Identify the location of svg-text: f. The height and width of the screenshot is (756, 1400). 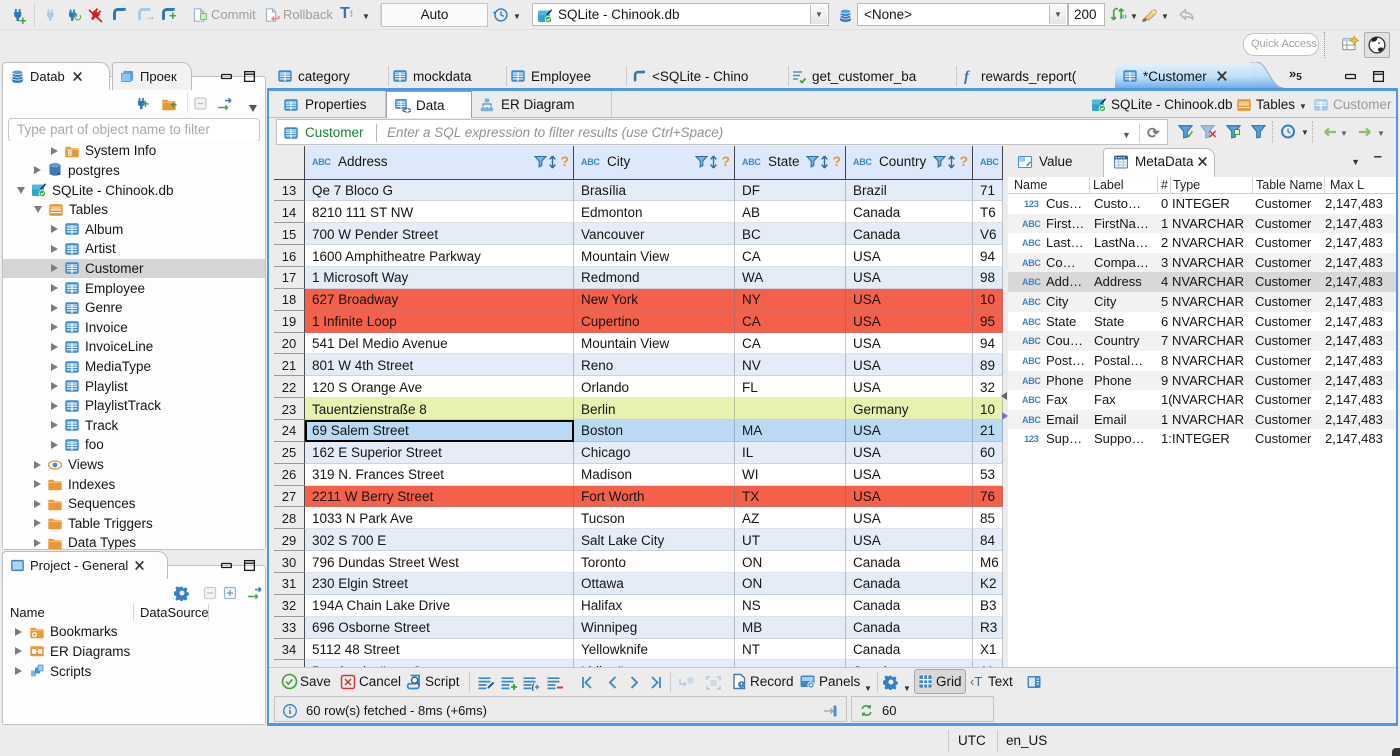
(967, 76).